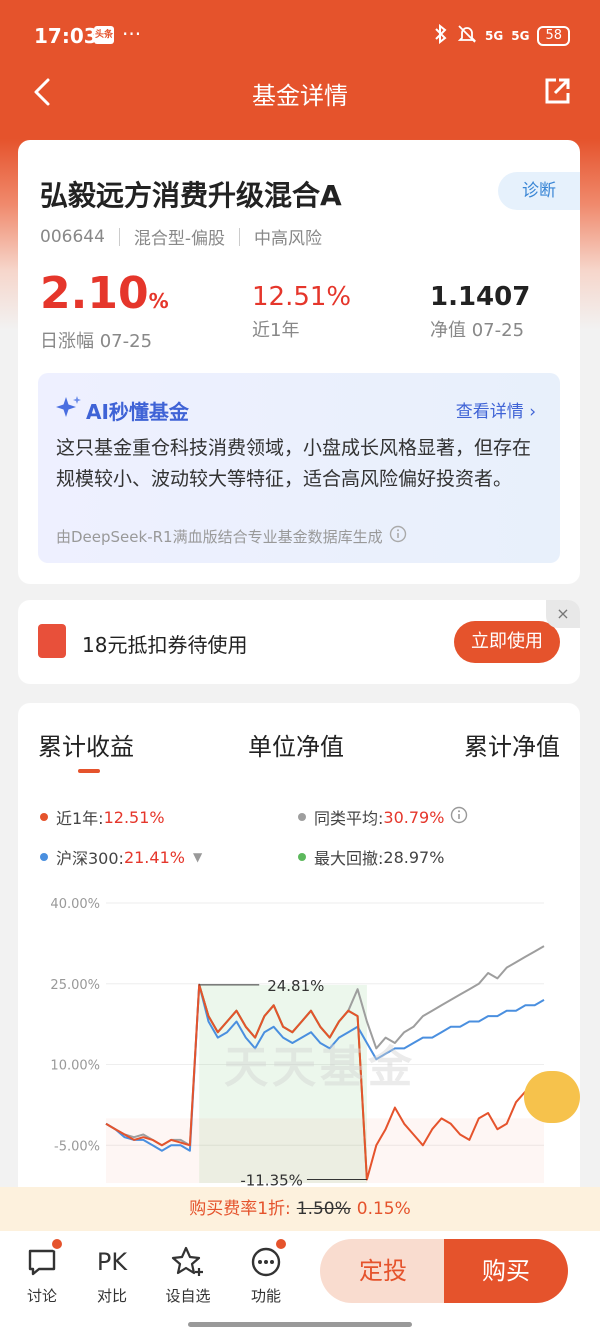  I want to click on app-notification-icon: 头条, so click(104, 35).